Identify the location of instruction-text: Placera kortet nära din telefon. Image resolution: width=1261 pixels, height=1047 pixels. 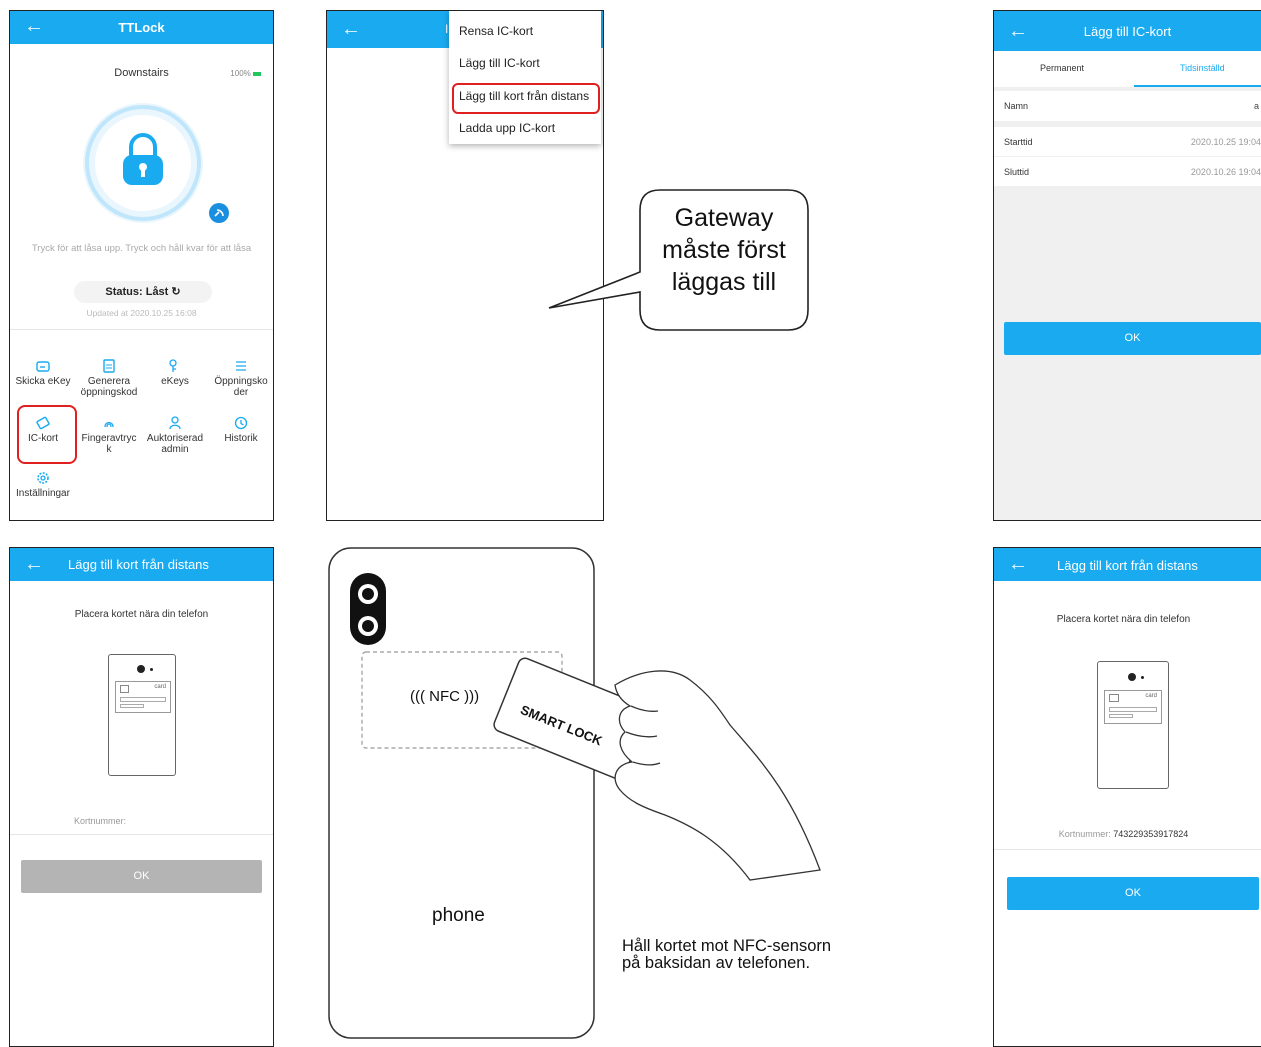
(1123, 619).